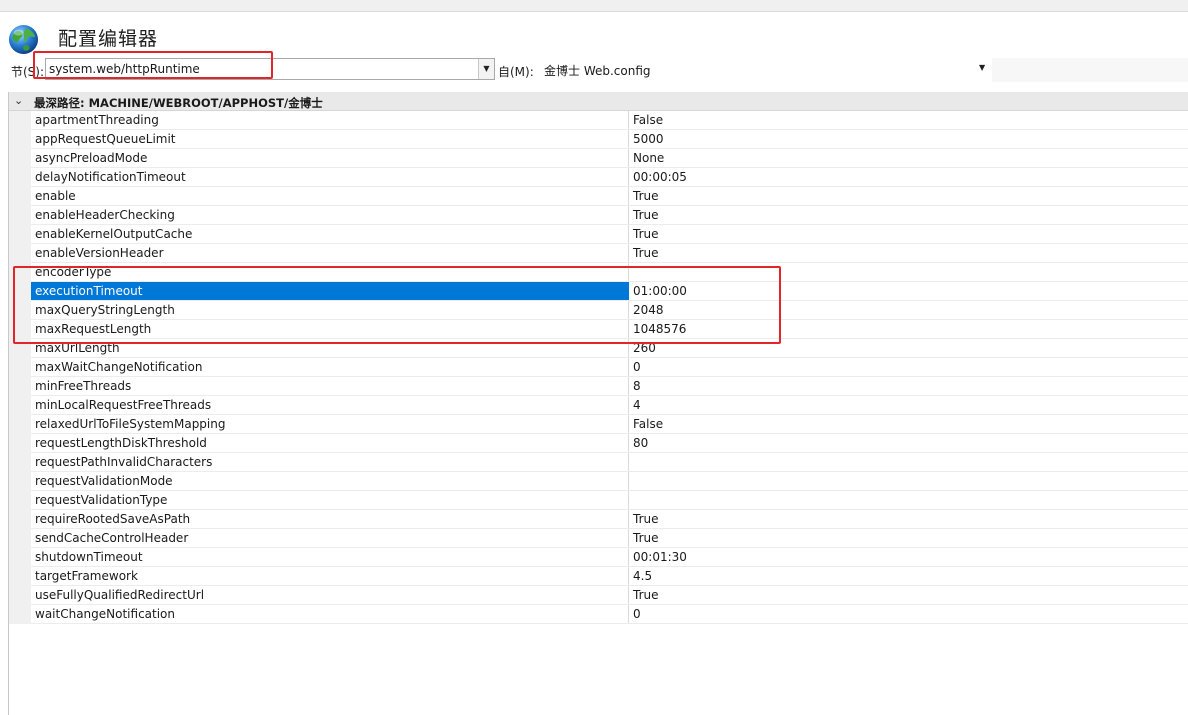  Describe the element at coordinates (330, 557) in the screenshot. I see `property-name: shutdownTimeout` at that location.